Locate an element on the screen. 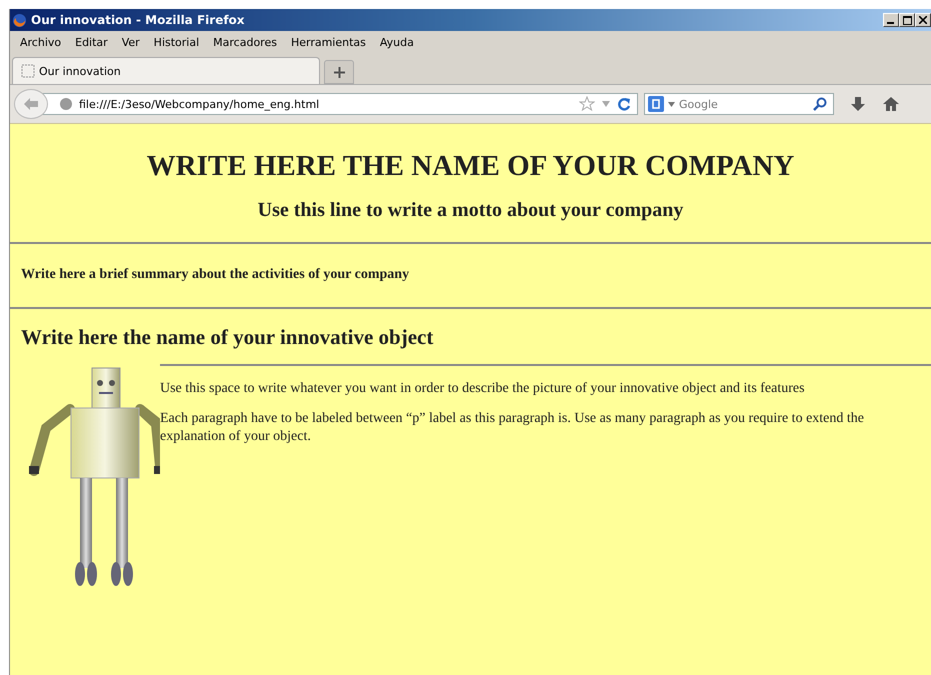 This screenshot has width=931, height=675. description-paragraph: Each paragraph have to be labeled between “p” label as this paragraph is. Use as many paragraph as you require to extend the explanation of your object. is located at coordinates (512, 428).